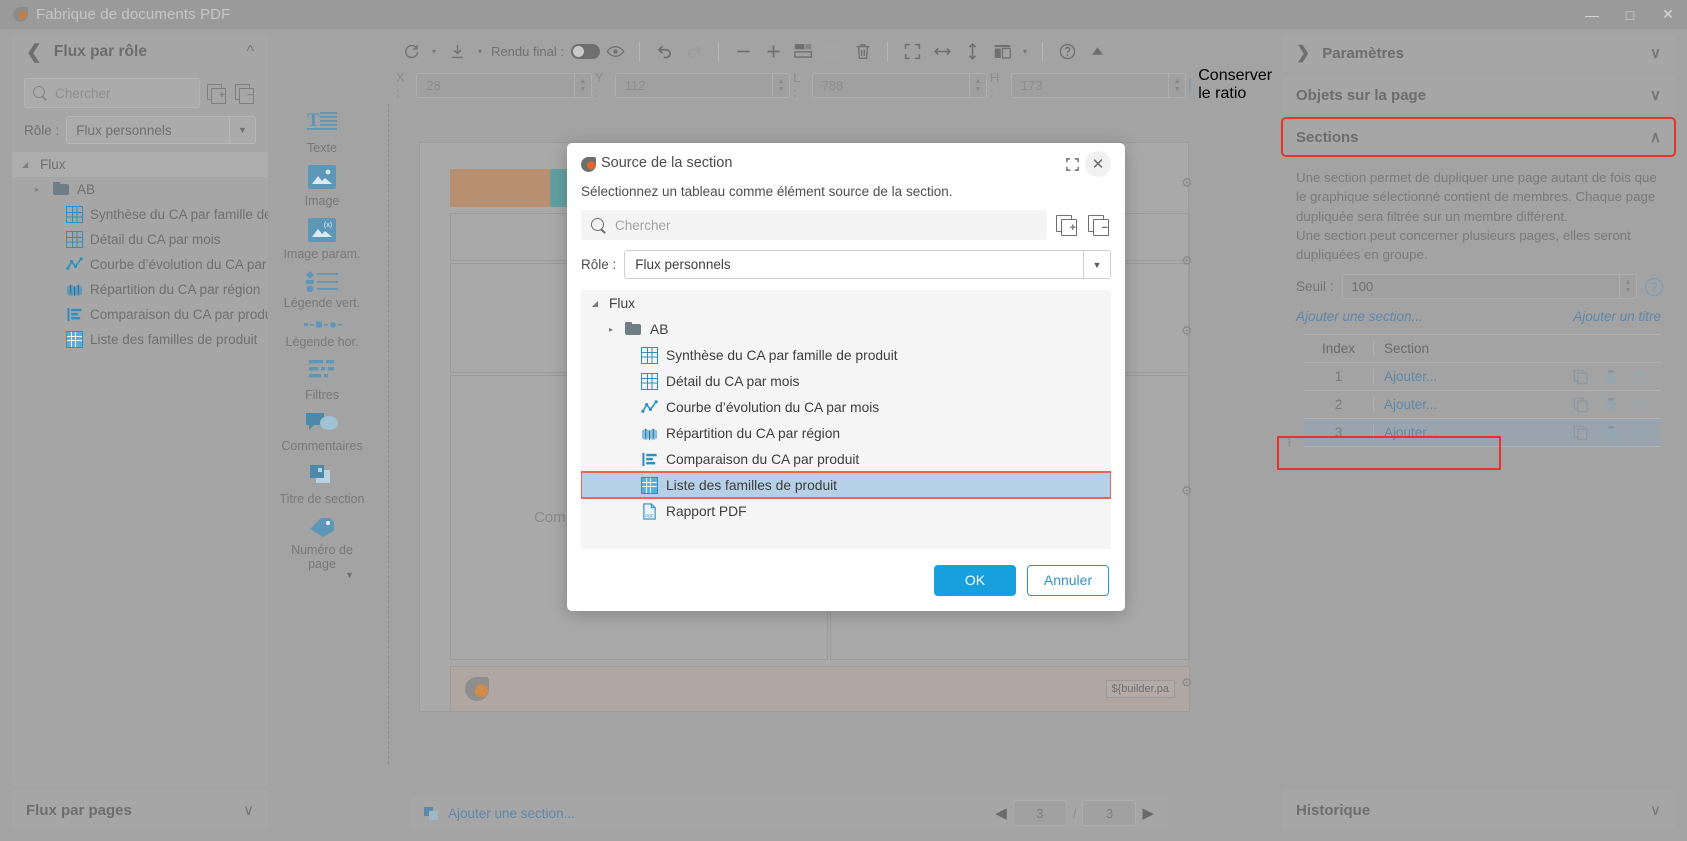  What do you see at coordinates (611, 329) in the screenshot?
I see `tree-twisty-icon: ▸` at bounding box center [611, 329].